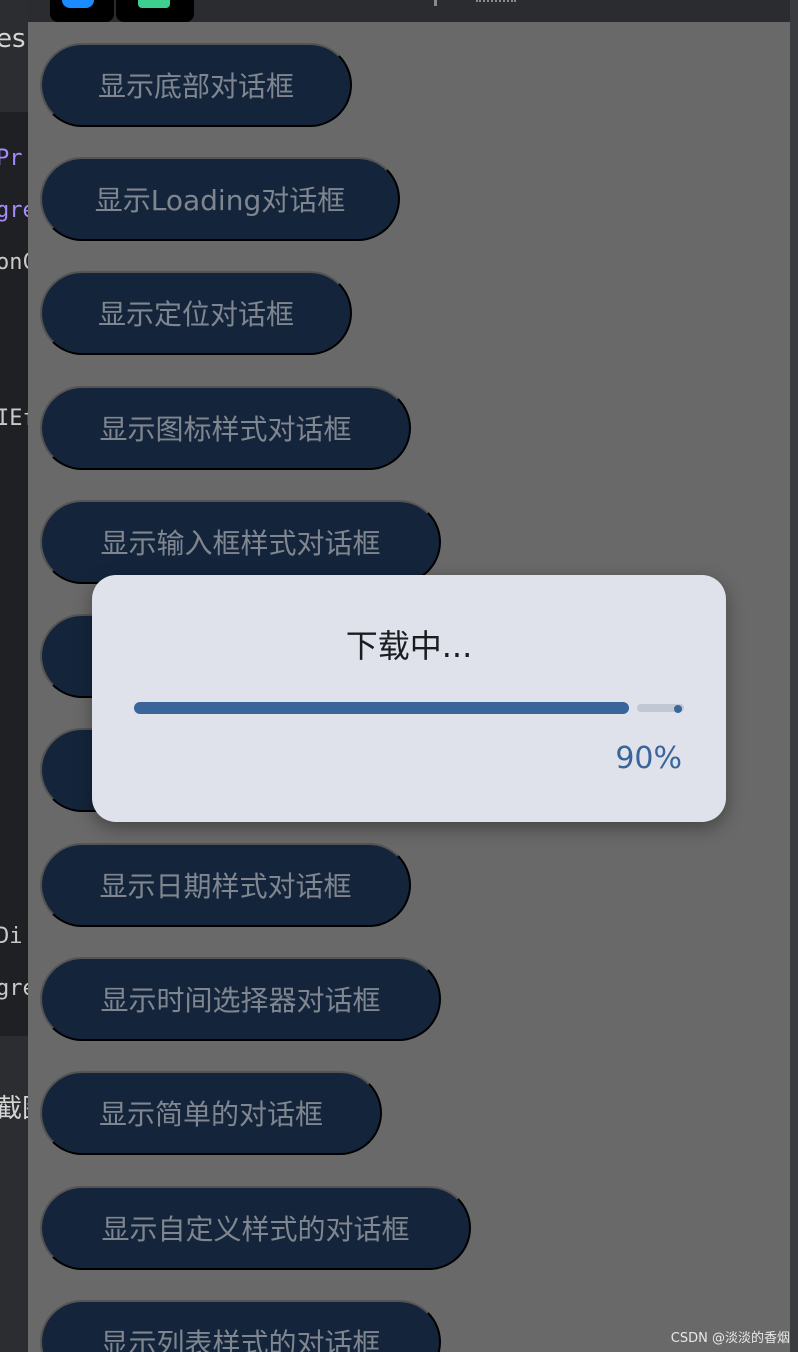 The width and height of the screenshot is (798, 1352). What do you see at coordinates (496, 3) in the screenshot?
I see `status-indicator` at bounding box center [496, 3].